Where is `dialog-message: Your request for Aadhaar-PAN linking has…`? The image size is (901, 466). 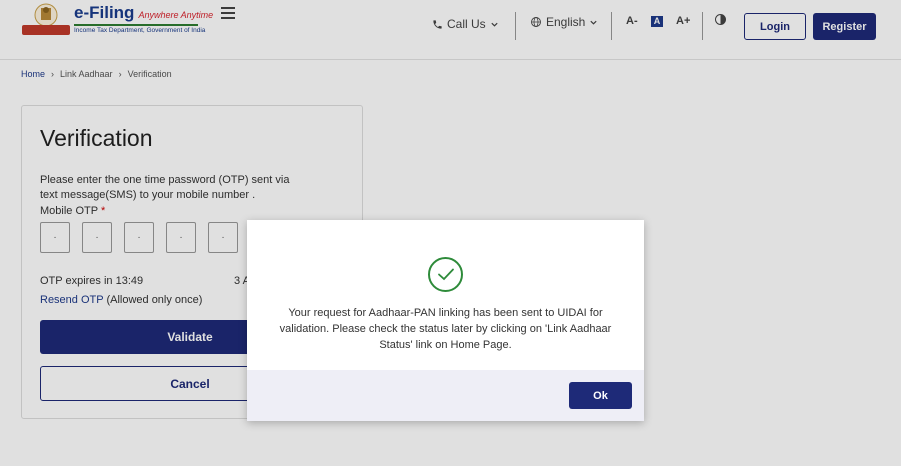 dialog-message: Your request for Aadhaar-PAN linking has… is located at coordinates (445, 329).